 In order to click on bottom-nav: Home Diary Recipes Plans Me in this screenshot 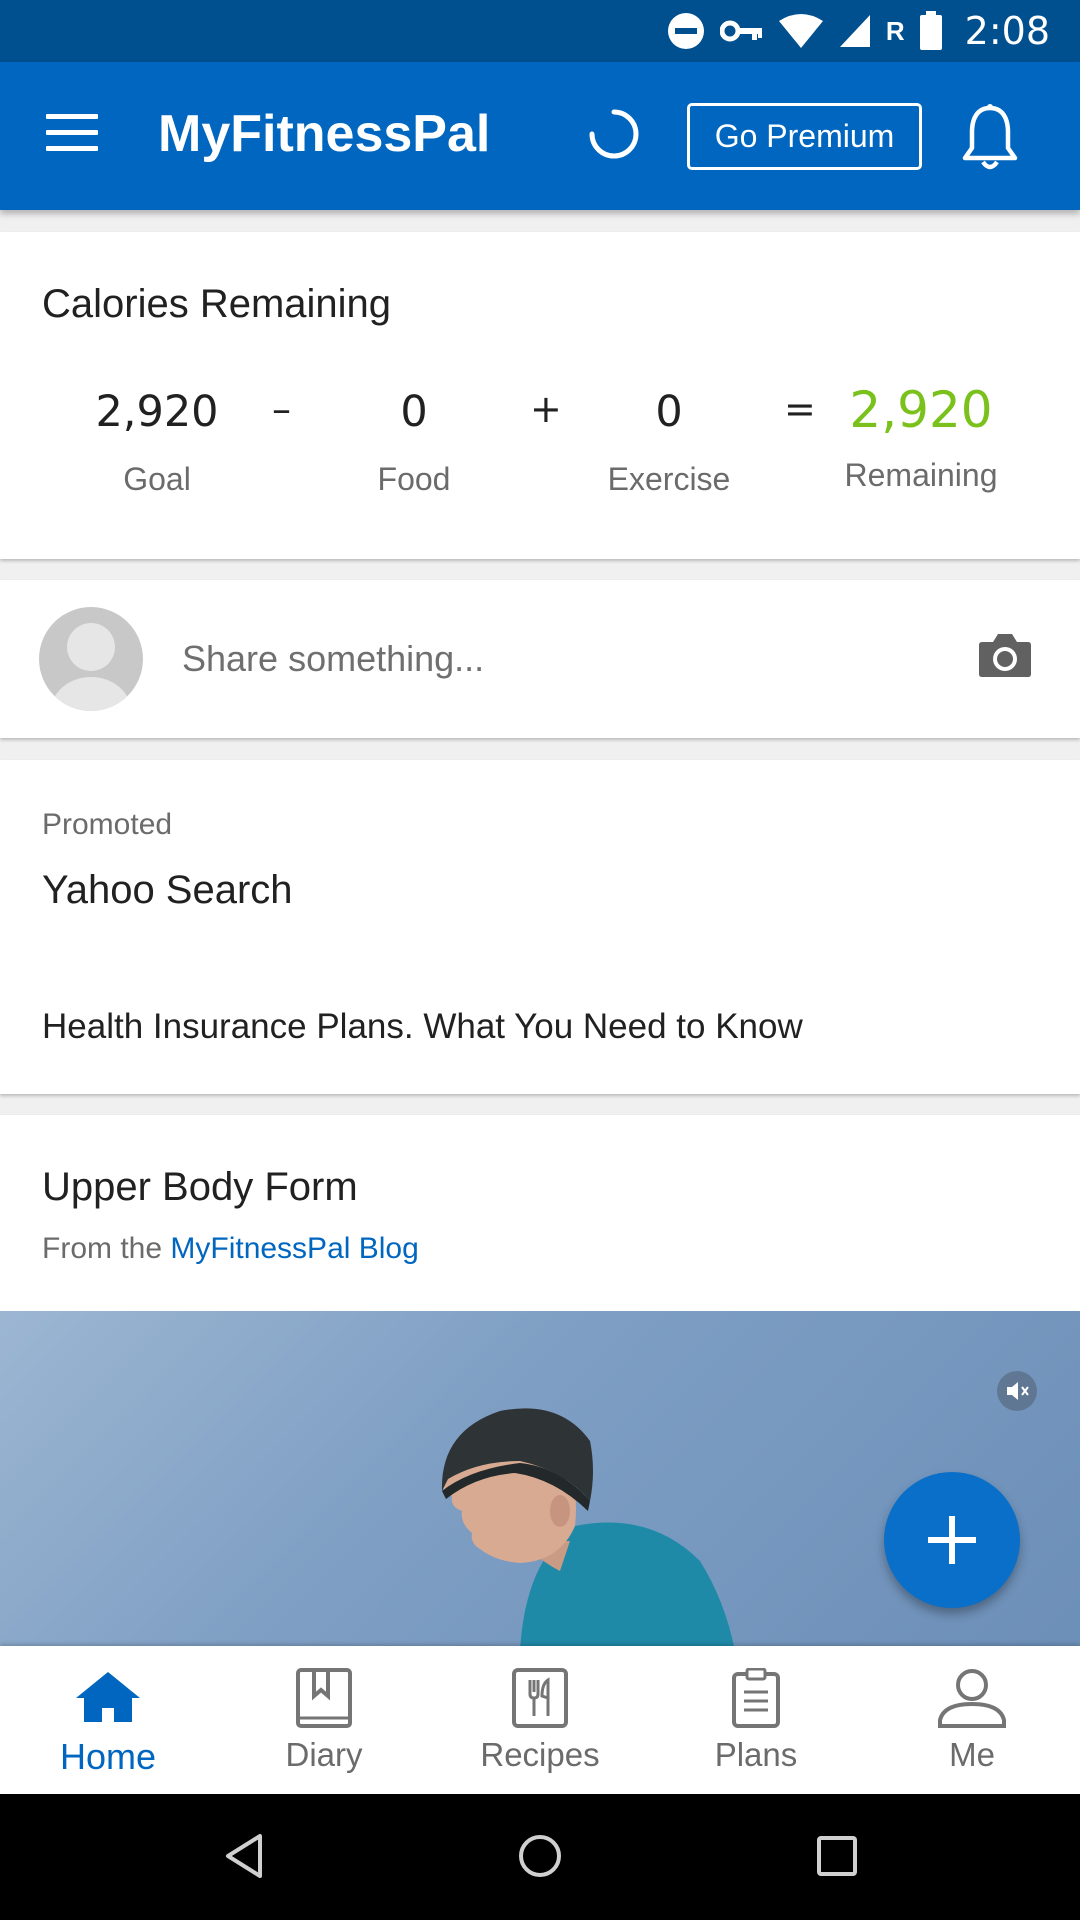, I will do `click(540, 1720)`.